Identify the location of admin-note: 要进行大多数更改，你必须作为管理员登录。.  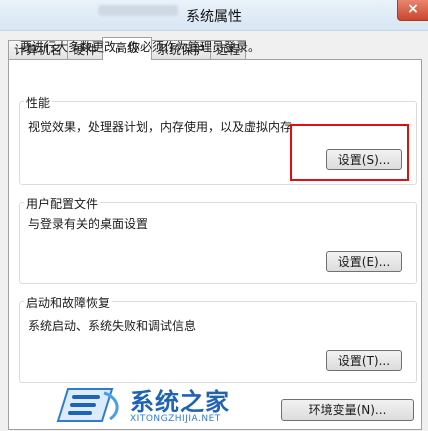
(140, 47).